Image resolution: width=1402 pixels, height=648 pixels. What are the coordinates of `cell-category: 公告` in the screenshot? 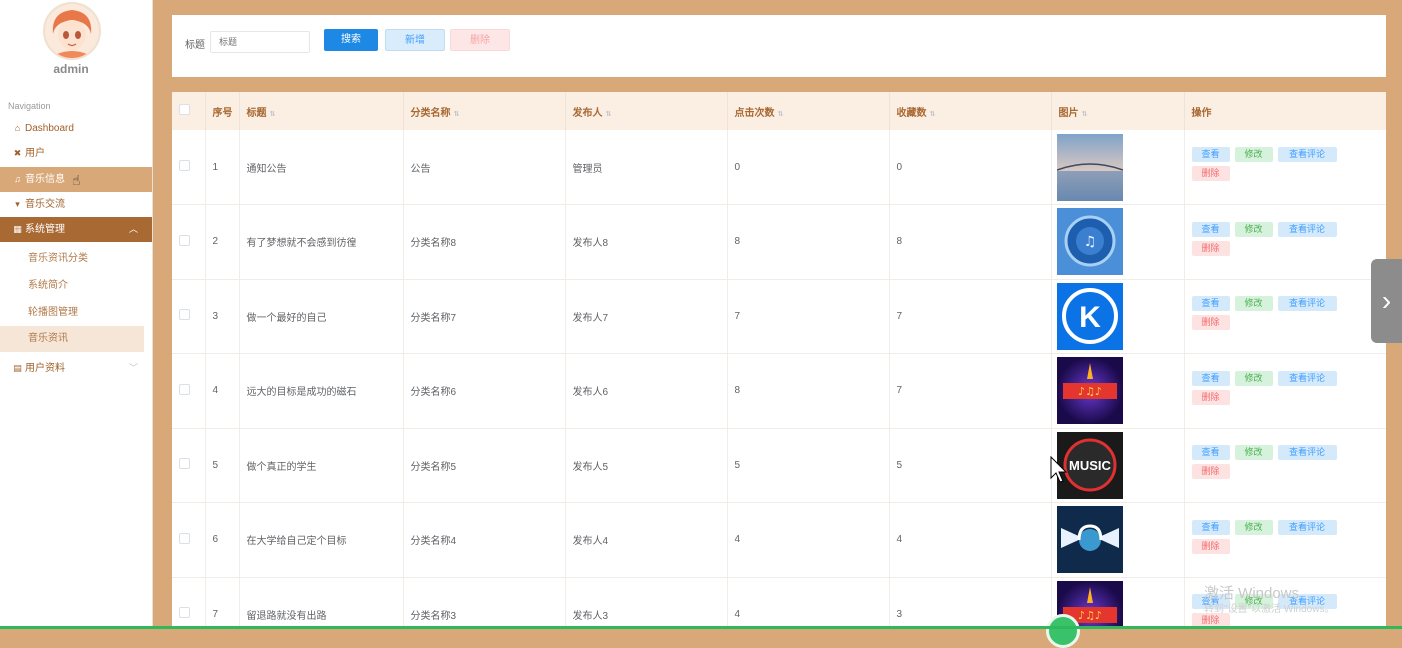 It's located at (484, 167).